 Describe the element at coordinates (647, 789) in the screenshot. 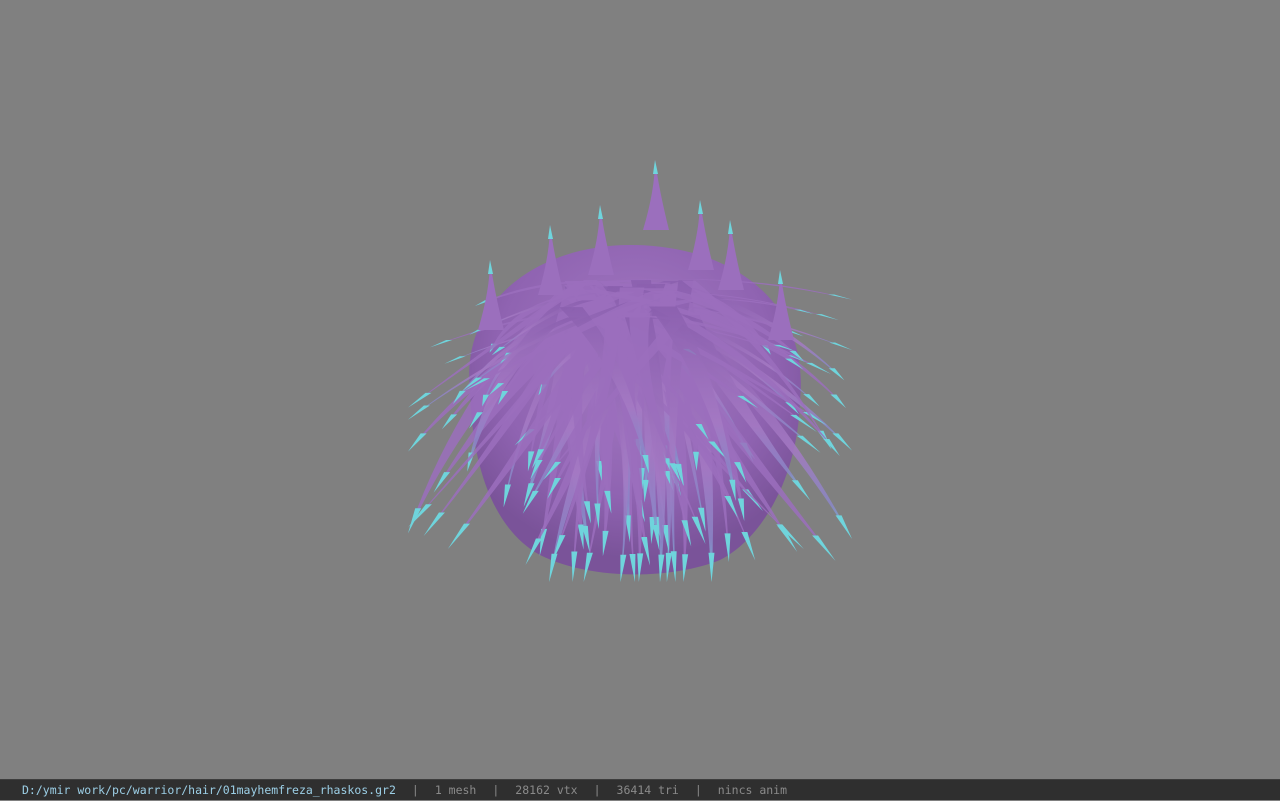

I see `triangle-count: 36414 tri` at that location.